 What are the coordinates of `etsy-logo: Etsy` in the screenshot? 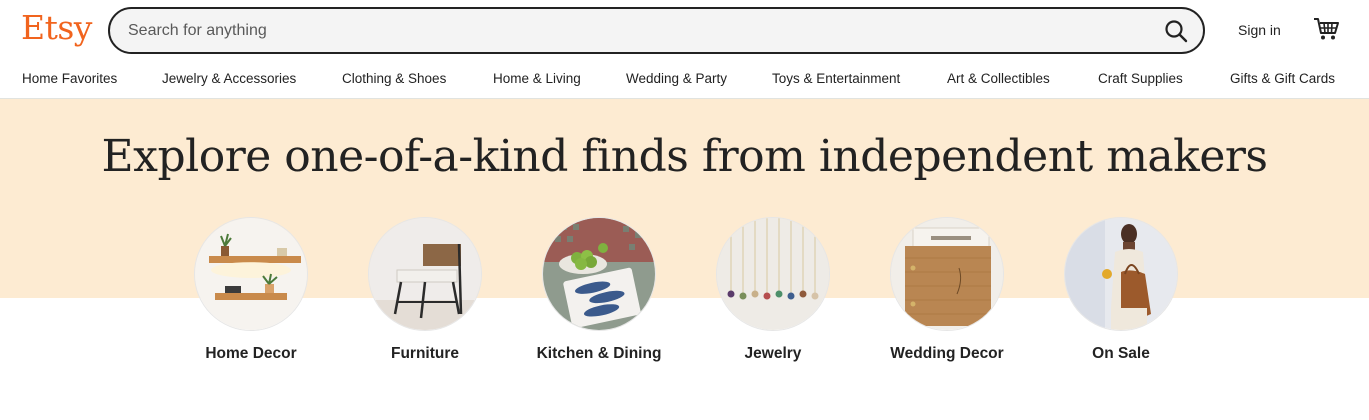 It's located at (56, 27).